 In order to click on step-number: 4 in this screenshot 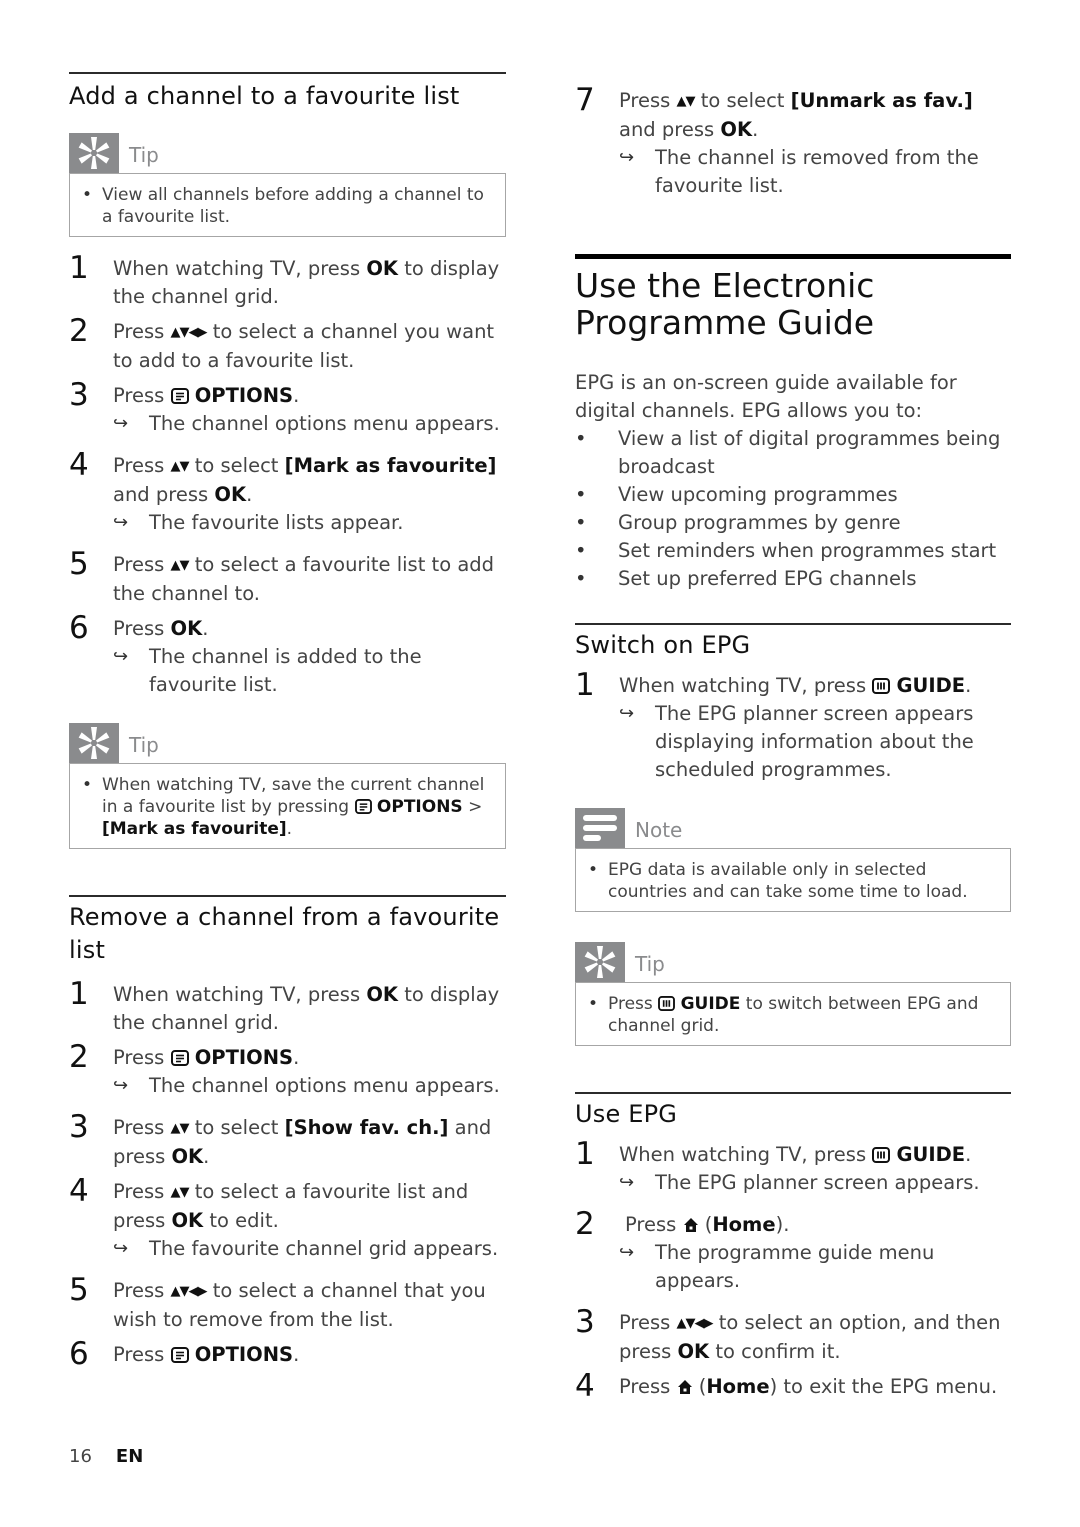, I will do `click(585, 1386)`.